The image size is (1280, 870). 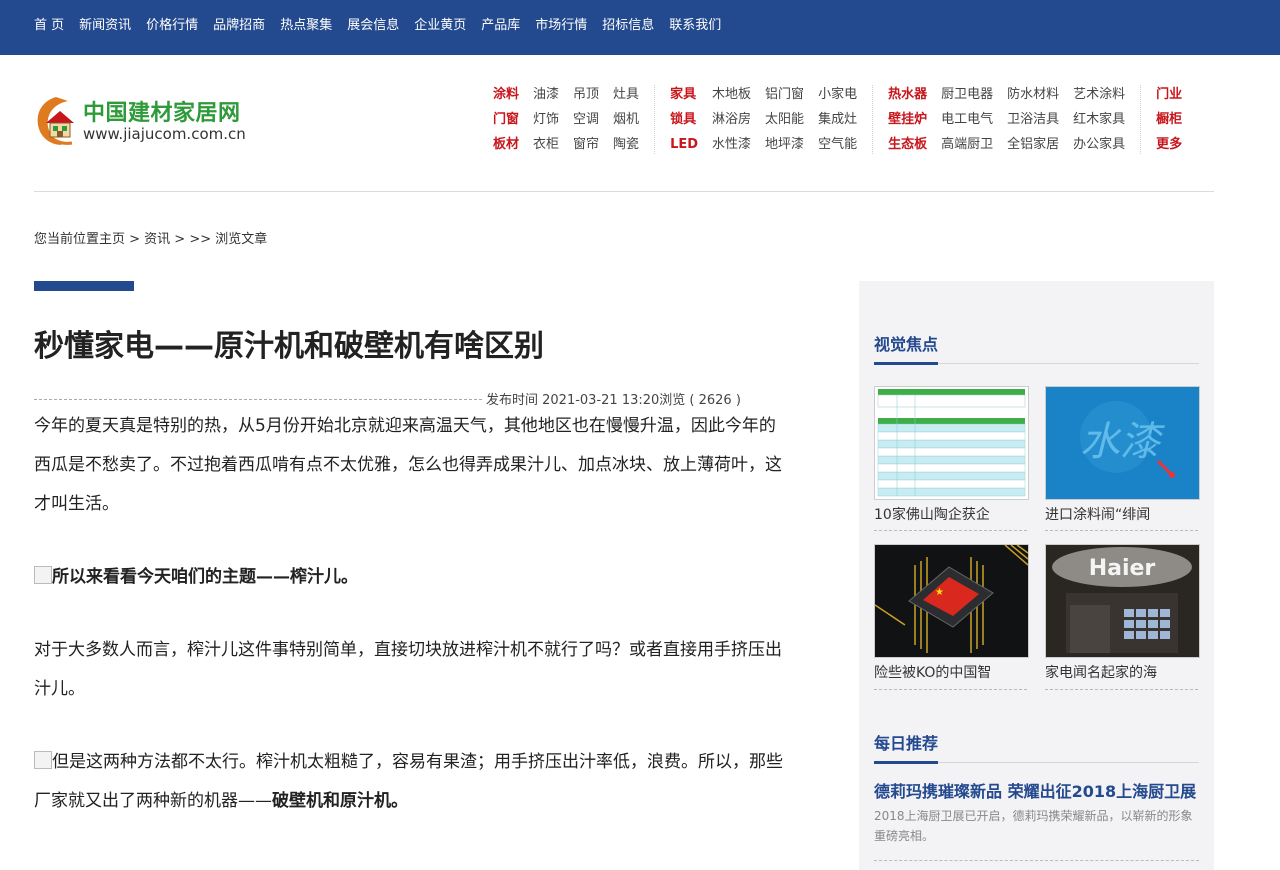 What do you see at coordinates (1099, 94) in the screenshot?
I see `category-link: 艺术涂料` at bounding box center [1099, 94].